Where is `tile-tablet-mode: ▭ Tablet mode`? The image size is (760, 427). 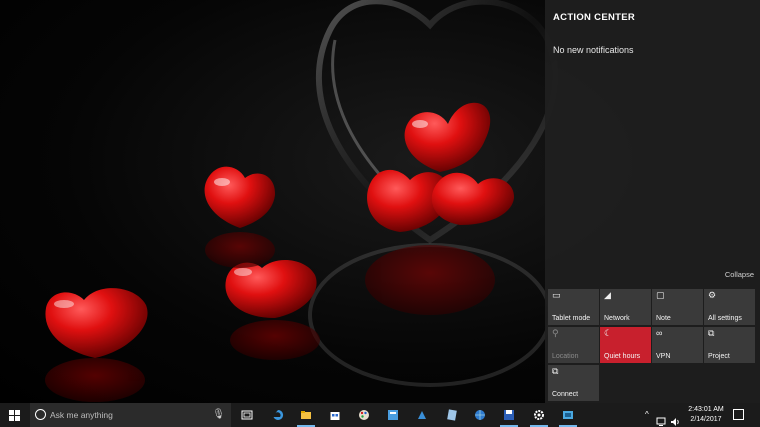
tile-tablet-mode: ▭ Tablet mode is located at coordinates (573, 307).